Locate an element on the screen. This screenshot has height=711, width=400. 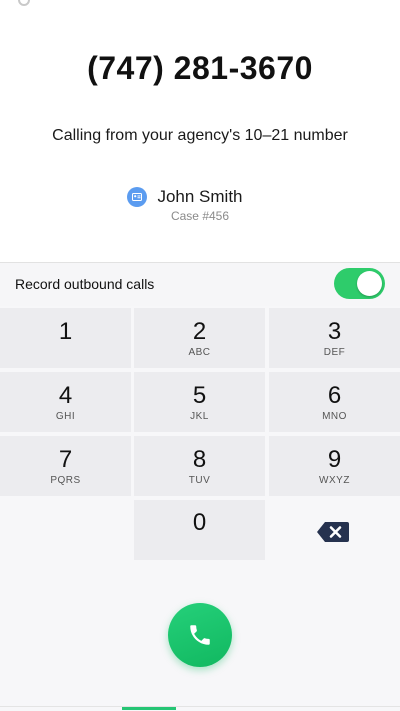
key-7: 7 PQRS is located at coordinates (65, 466).